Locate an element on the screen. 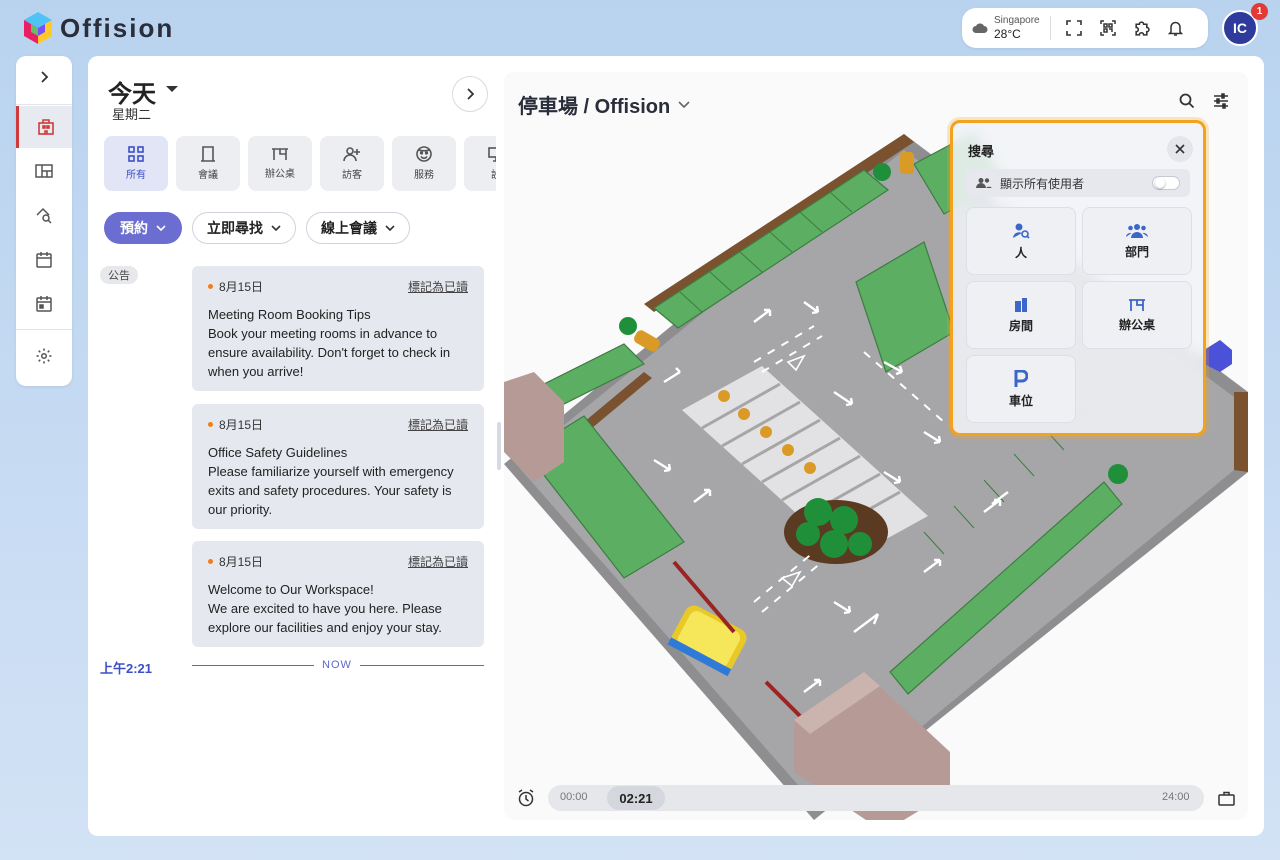 The height and width of the screenshot is (860, 1280). panel-resize-handle is located at coordinates (499, 446).